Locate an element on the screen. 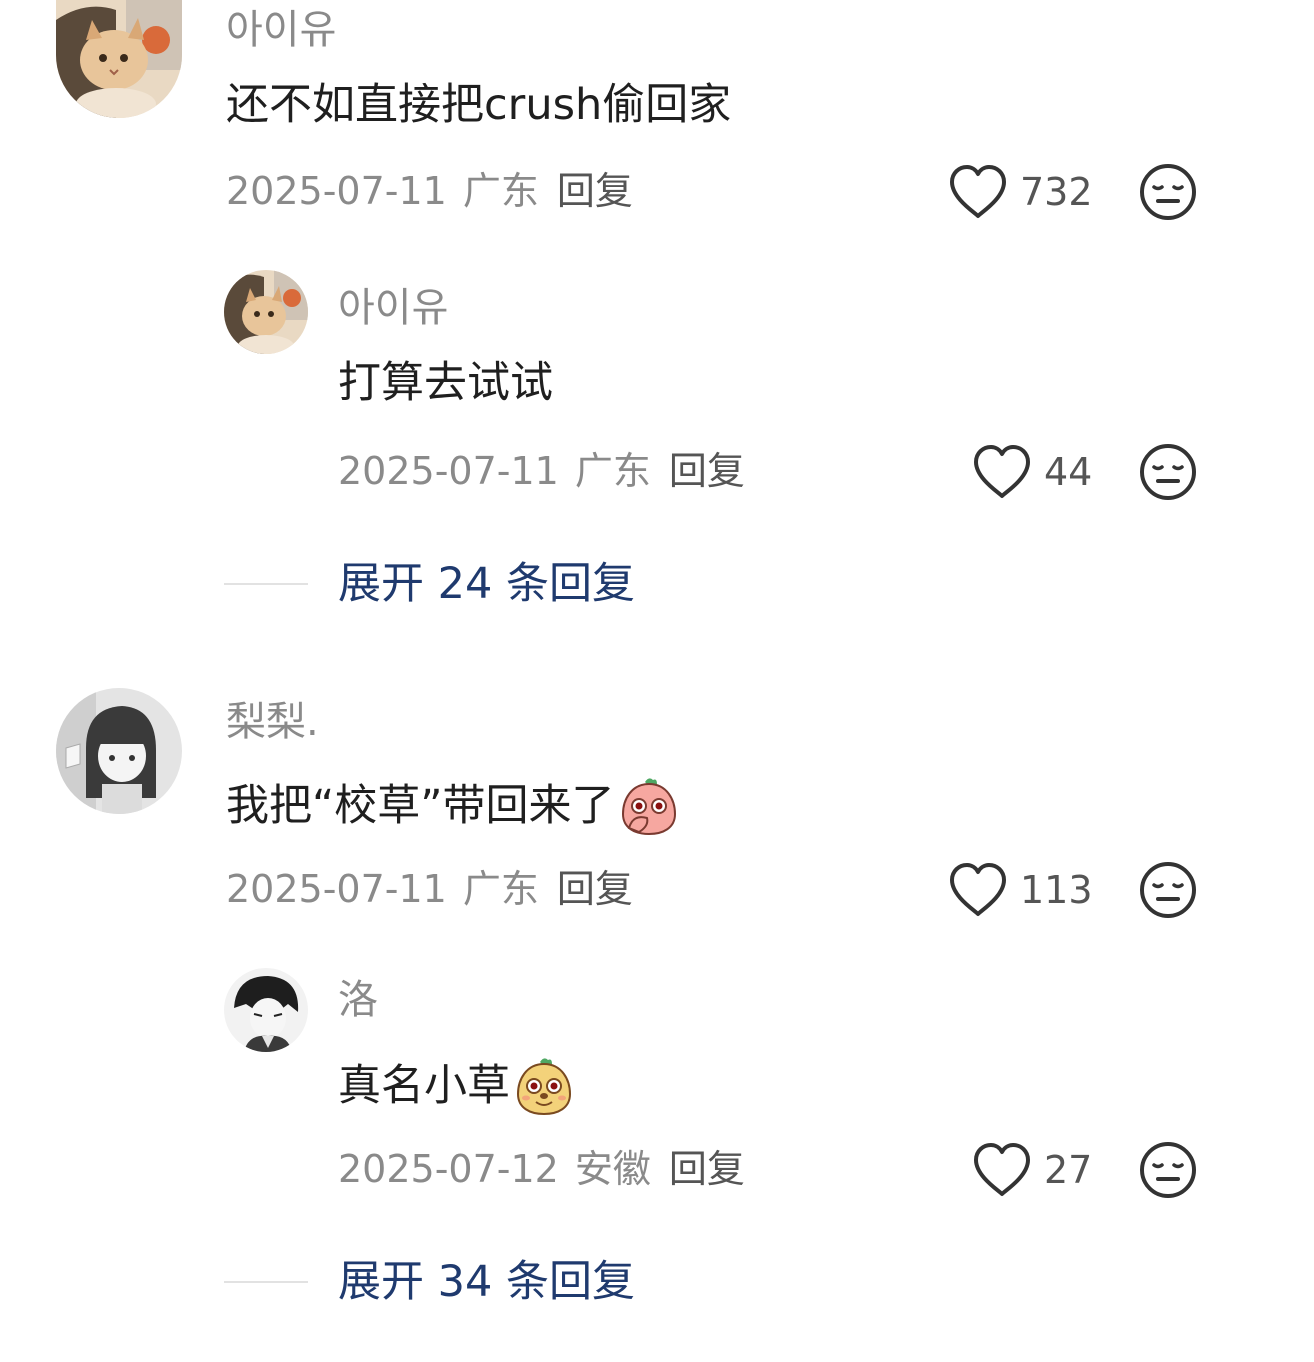 This screenshot has width=1314, height=1362. comment-text-content: 还不如直接把crush偷回家 is located at coordinates (479, 105).